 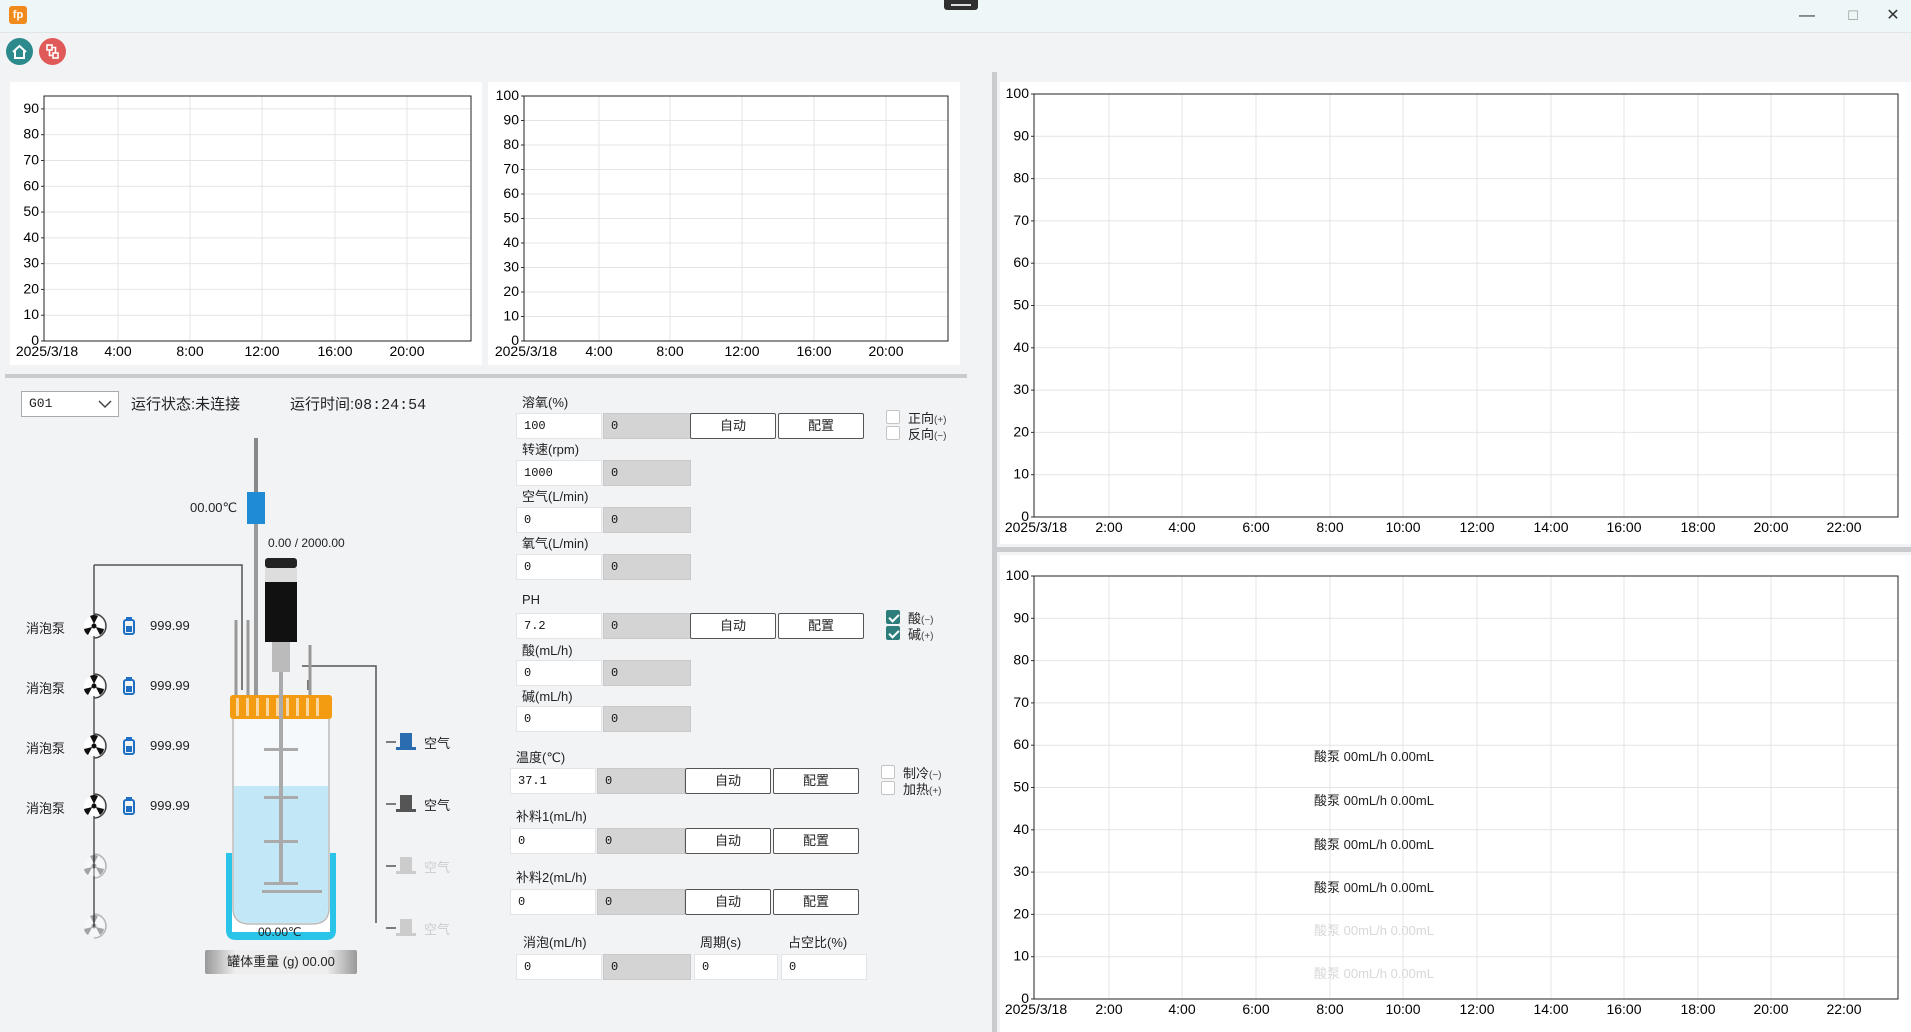 What do you see at coordinates (927, 433) in the screenshot?
I see `reverse-label: 反向(−)` at bounding box center [927, 433].